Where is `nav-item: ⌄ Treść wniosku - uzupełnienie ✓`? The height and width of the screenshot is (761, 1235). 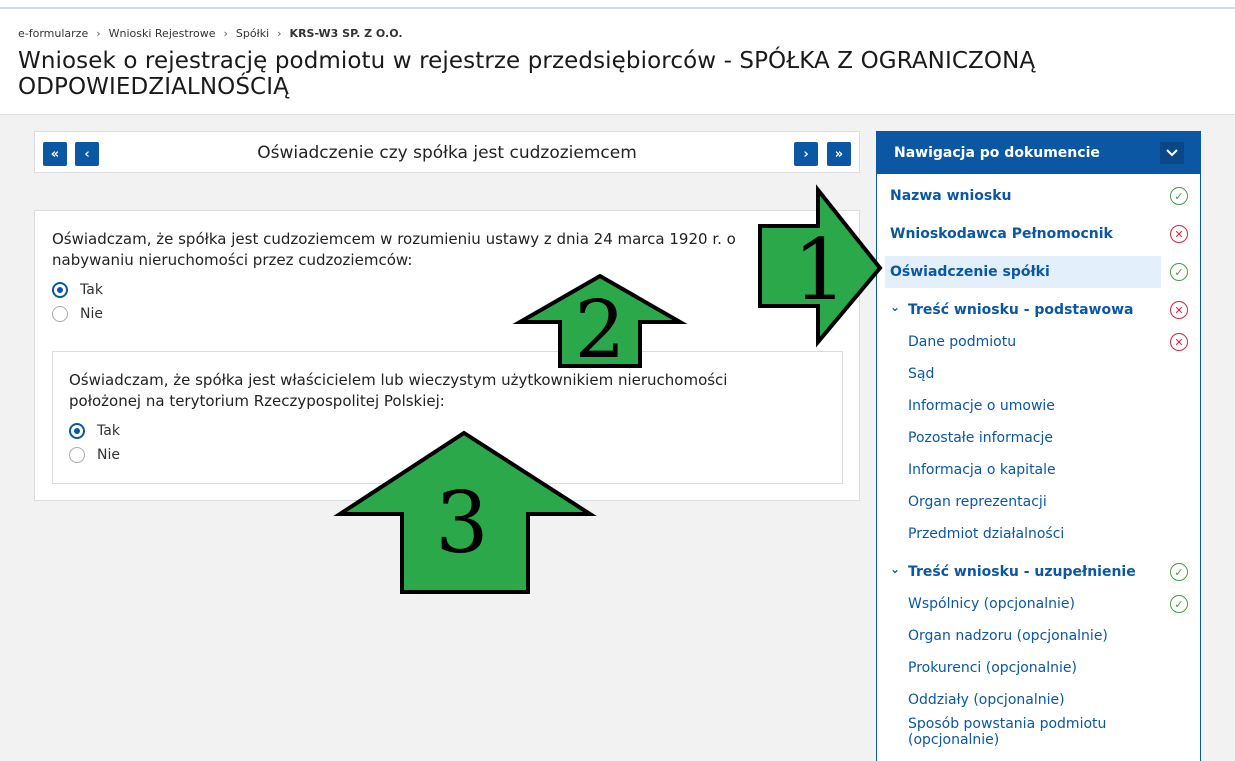
nav-item: ⌄ Treść wniosku - uzupełnienie ✓ is located at coordinates (1039, 572).